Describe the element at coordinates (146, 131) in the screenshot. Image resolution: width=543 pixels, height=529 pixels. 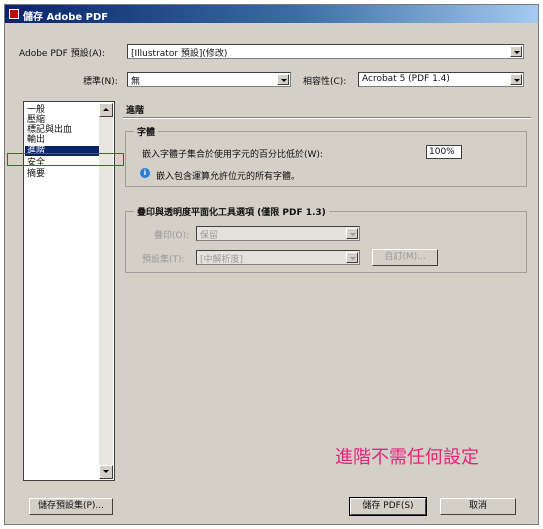
I see `fonts-group-title: 字體` at that location.